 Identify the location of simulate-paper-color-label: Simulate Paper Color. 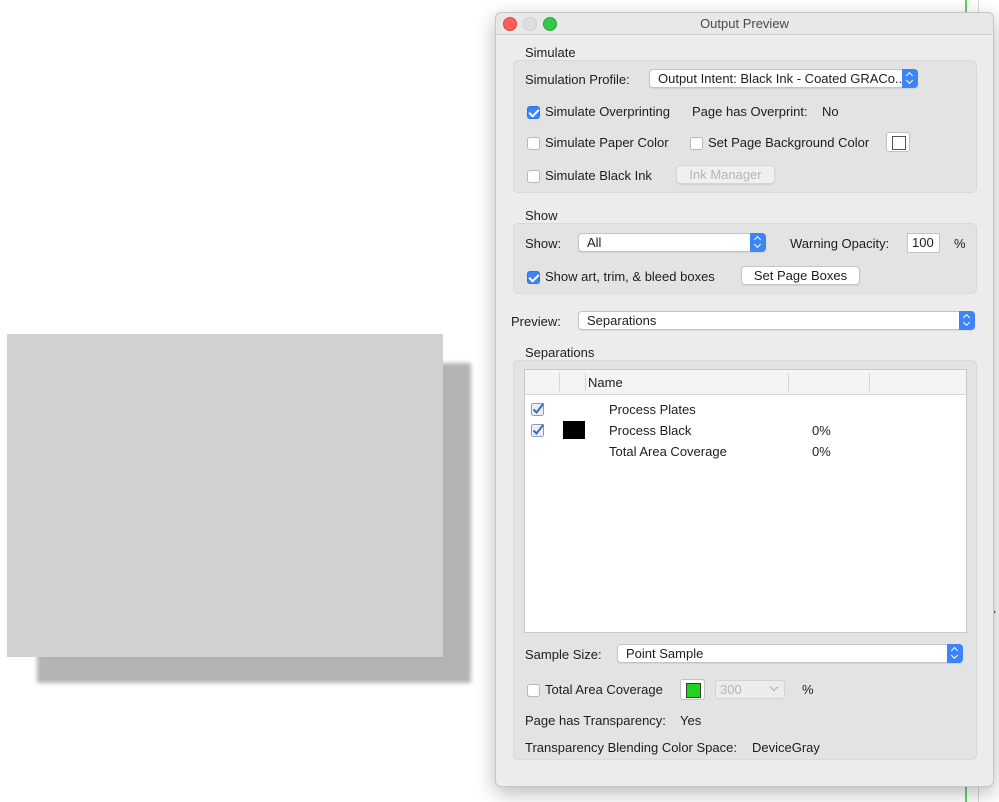
(607, 142).